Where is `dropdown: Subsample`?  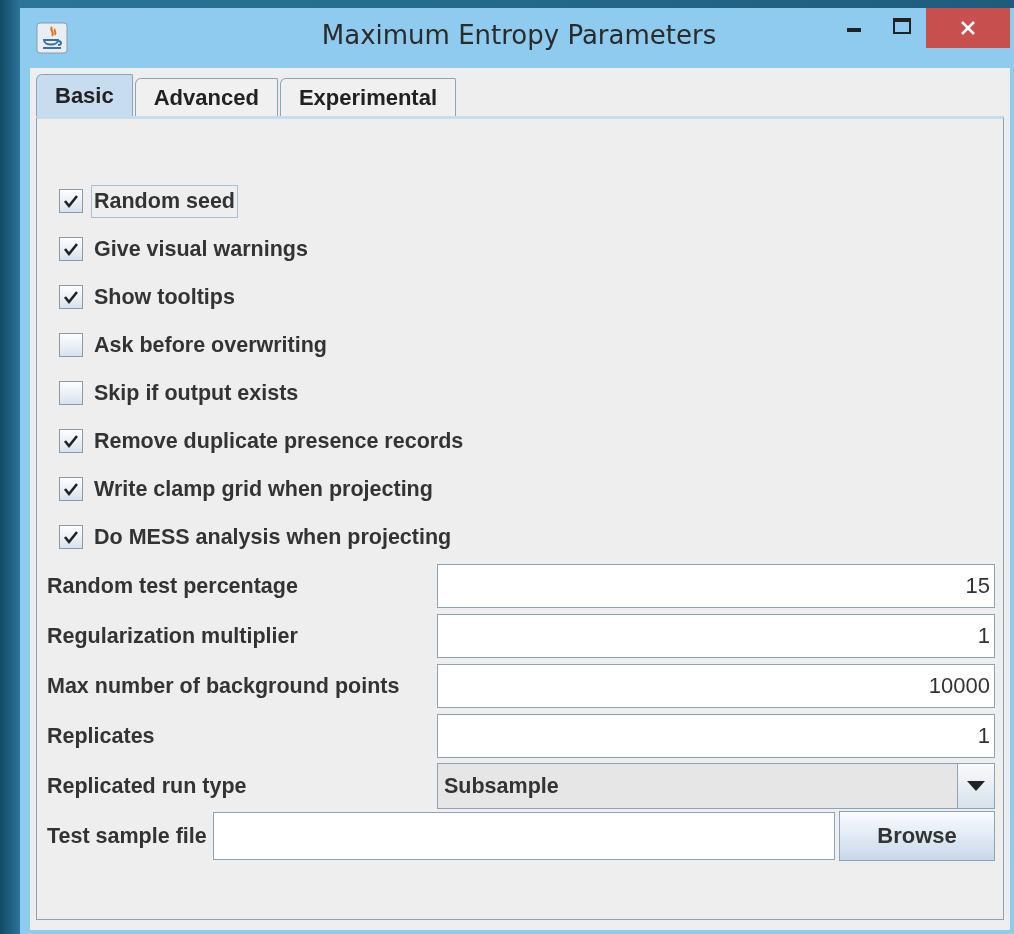
dropdown: Subsample is located at coordinates (716, 786).